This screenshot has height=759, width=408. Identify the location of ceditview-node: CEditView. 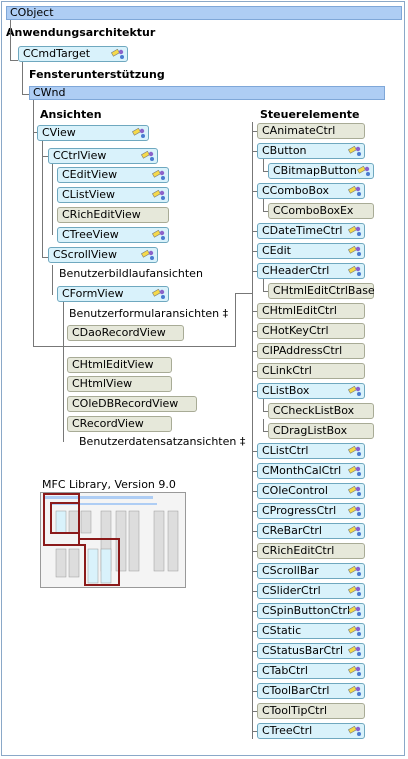
(113, 175).